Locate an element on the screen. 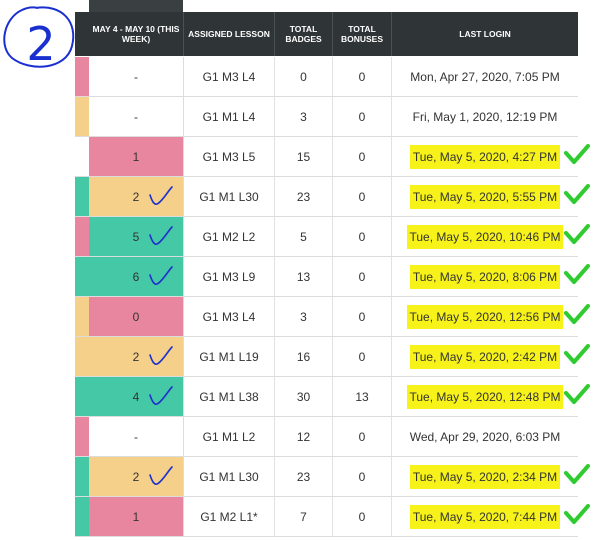 The height and width of the screenshot is (540, 607). assigned-lesson: G1 M1 L4 is located at coordinates (229, 116).